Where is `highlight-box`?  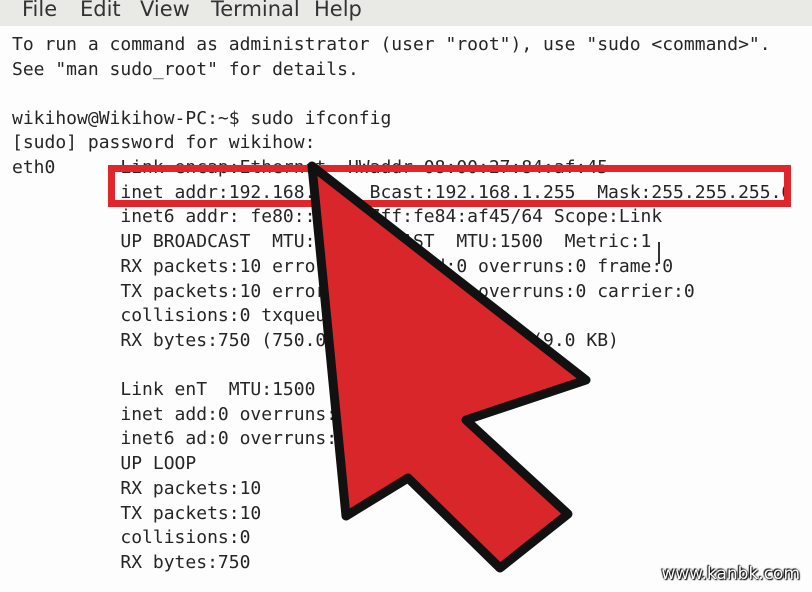 highlight-box is located at coordinates (449, 186).